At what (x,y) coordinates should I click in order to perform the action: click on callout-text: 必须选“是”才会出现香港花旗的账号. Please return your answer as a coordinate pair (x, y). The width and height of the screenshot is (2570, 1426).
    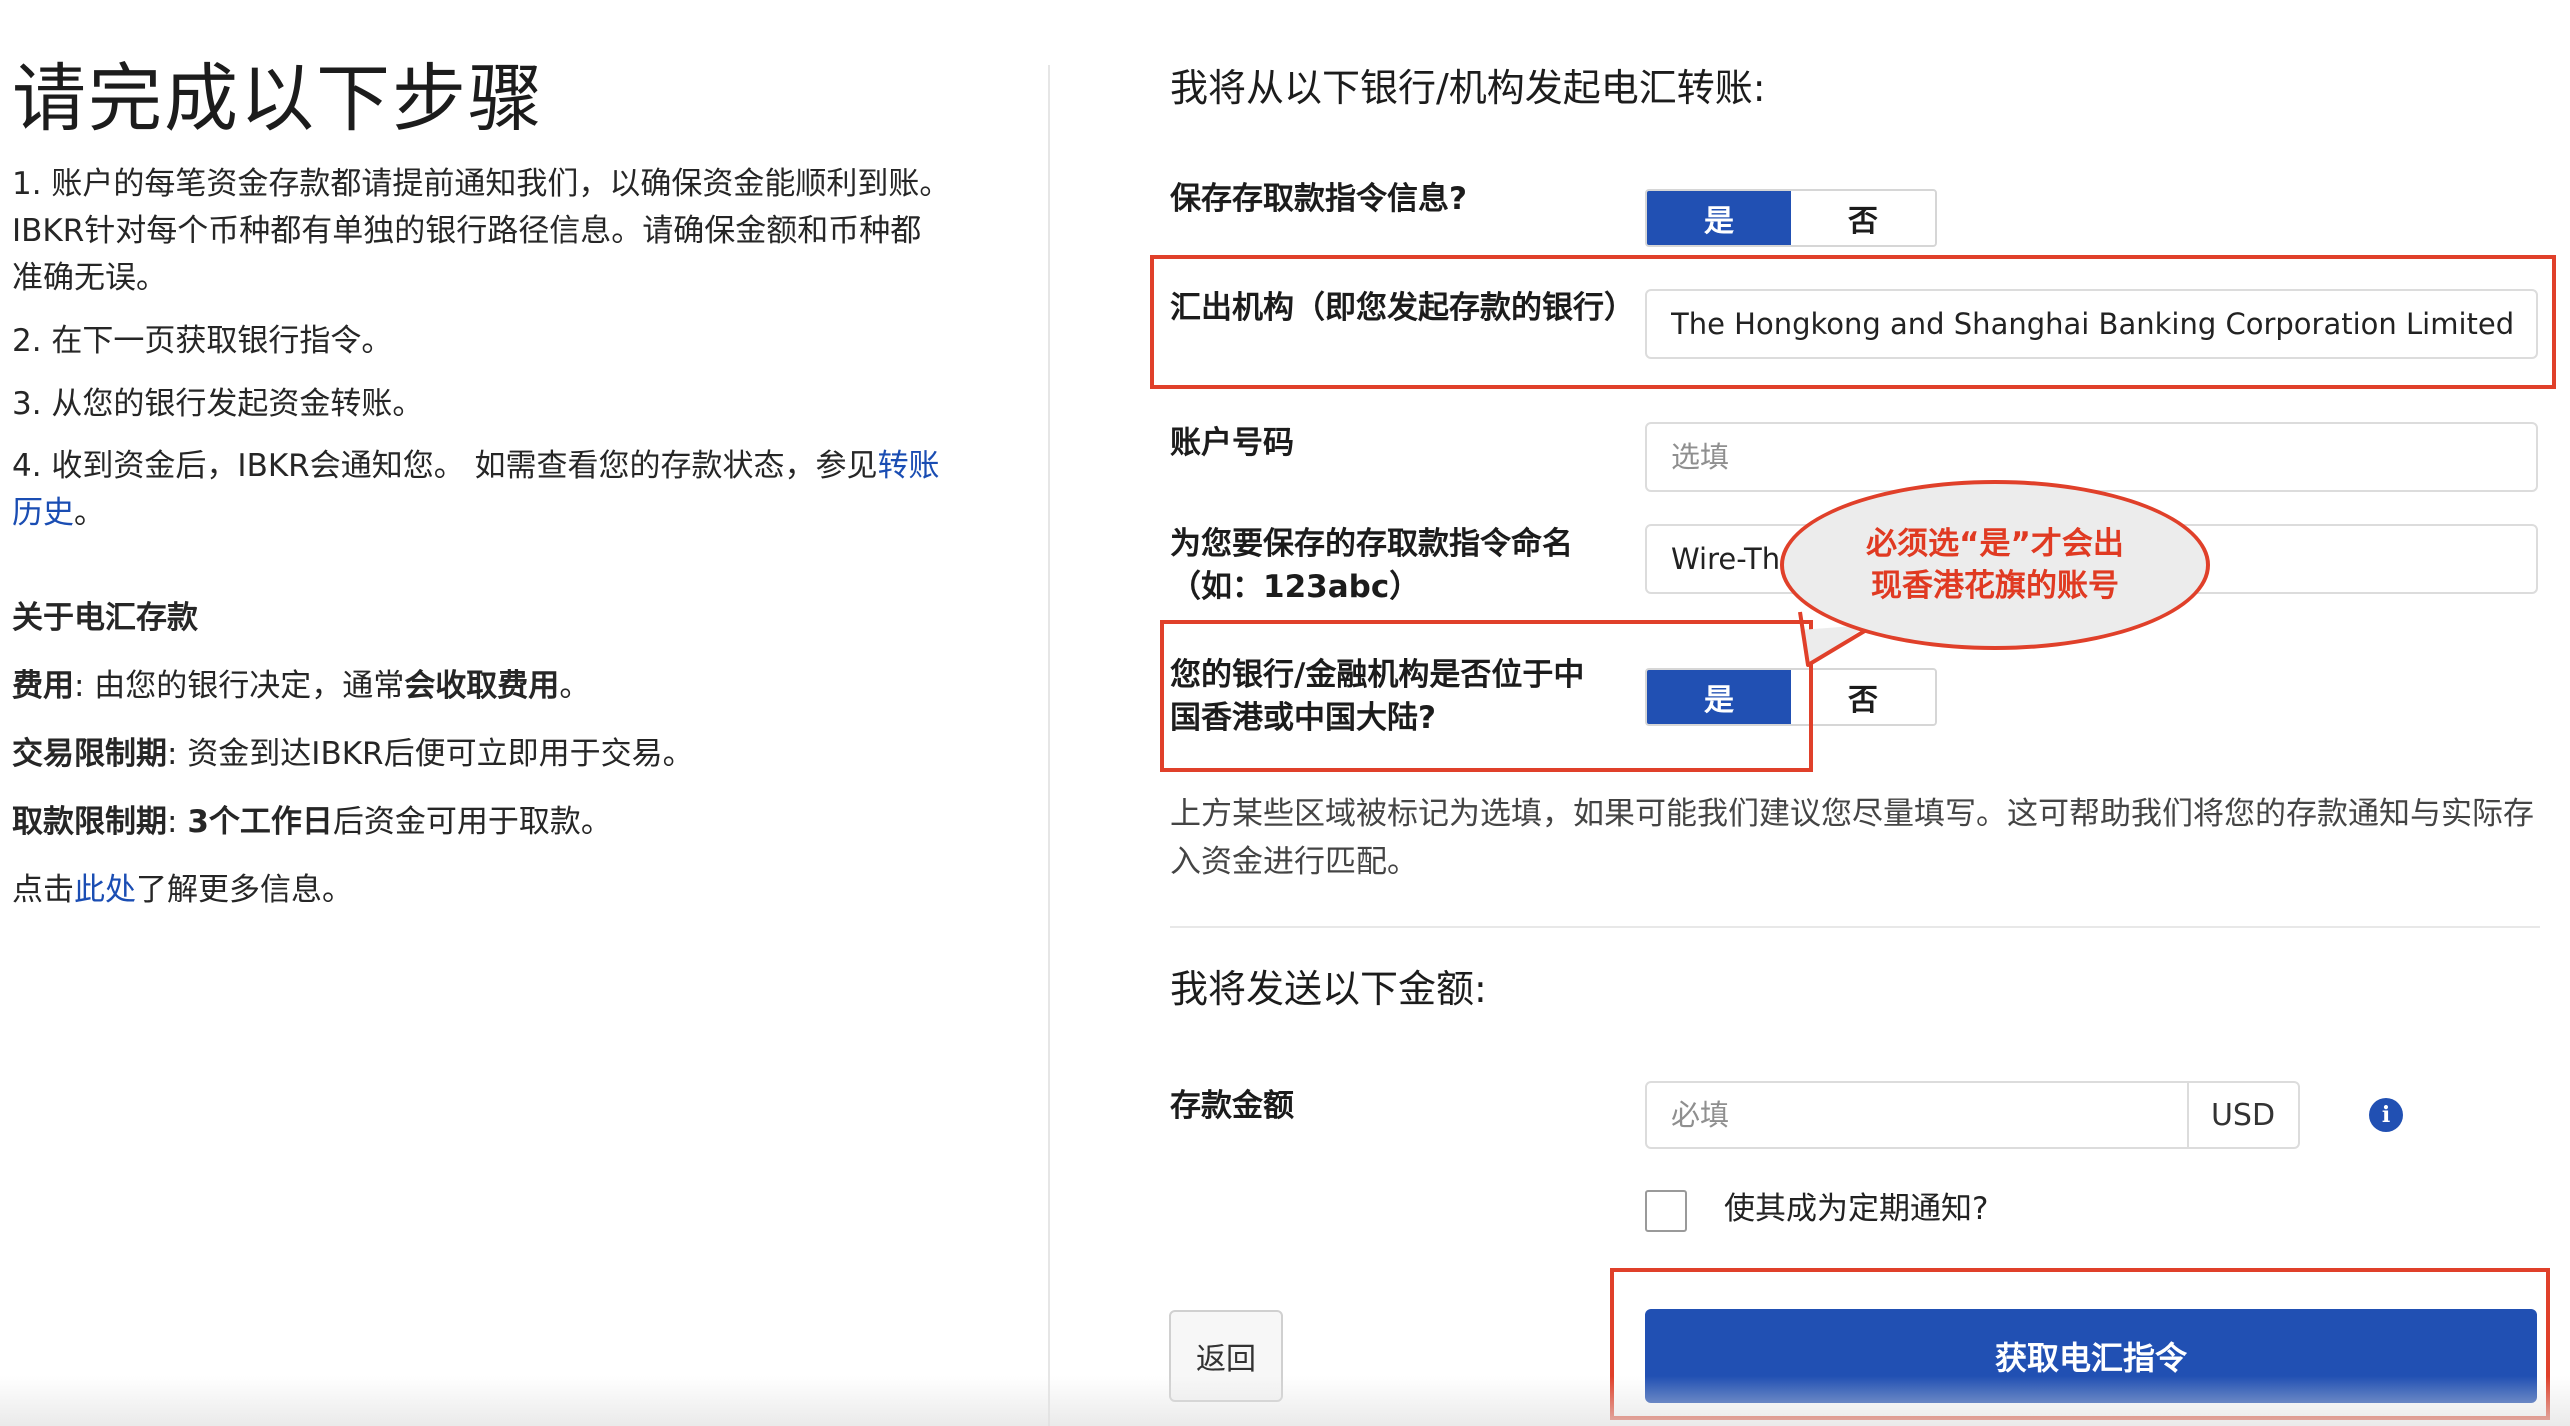
    Looking at the image, I should click on (1995, 565).